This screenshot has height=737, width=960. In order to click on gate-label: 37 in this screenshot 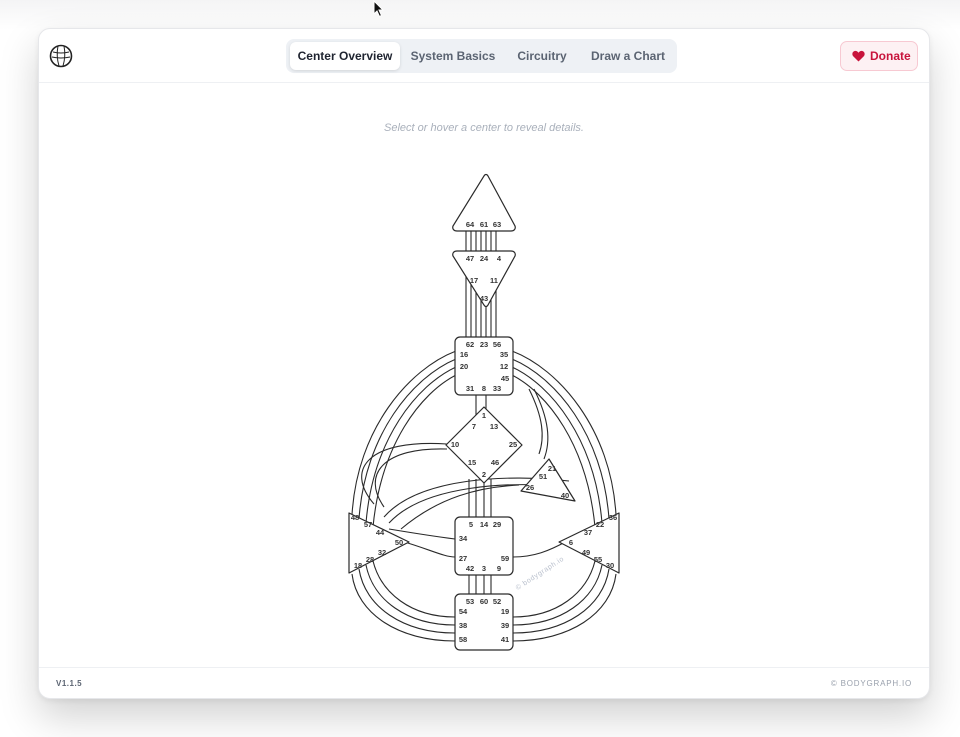, I will do `click(588, 532)`.